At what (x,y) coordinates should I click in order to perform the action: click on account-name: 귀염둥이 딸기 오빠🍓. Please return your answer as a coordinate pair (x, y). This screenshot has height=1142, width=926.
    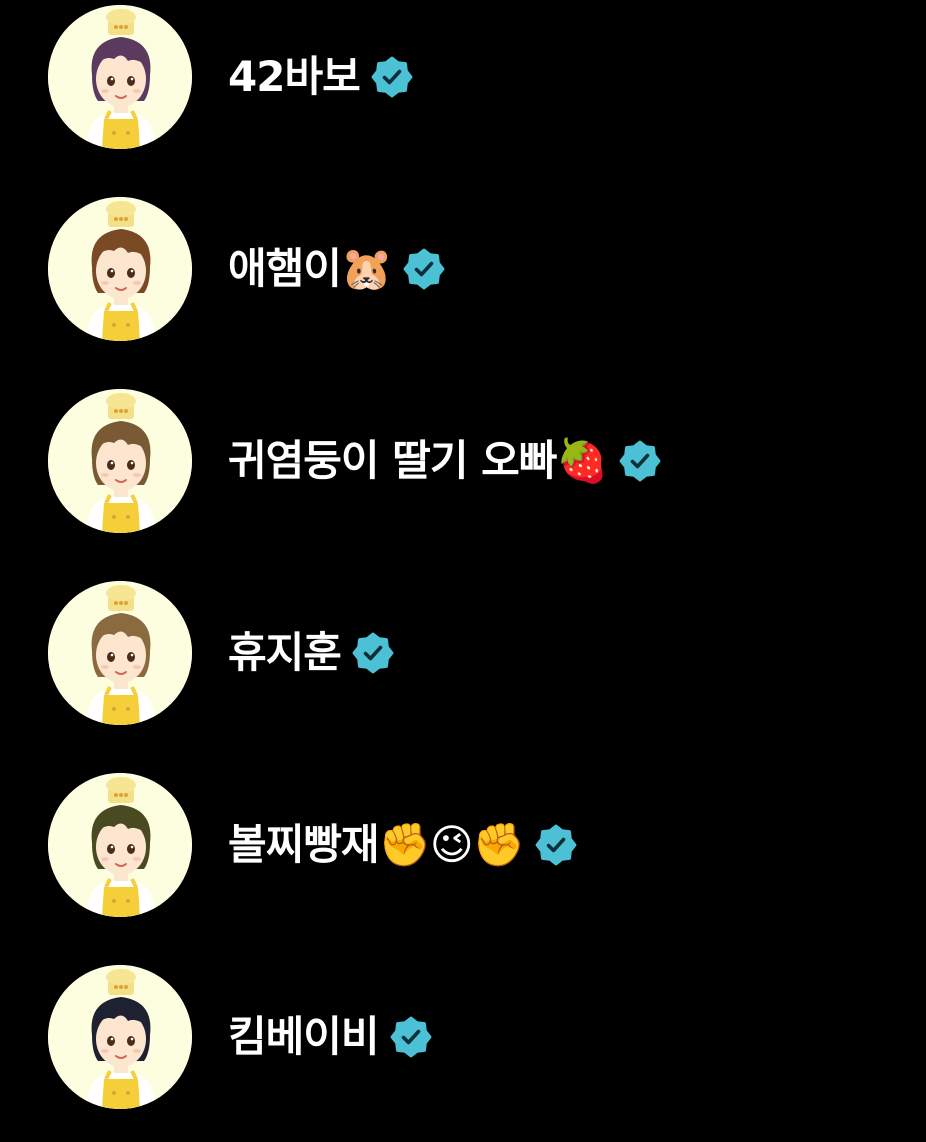
    Looking at the image, I should click on (418, 460).